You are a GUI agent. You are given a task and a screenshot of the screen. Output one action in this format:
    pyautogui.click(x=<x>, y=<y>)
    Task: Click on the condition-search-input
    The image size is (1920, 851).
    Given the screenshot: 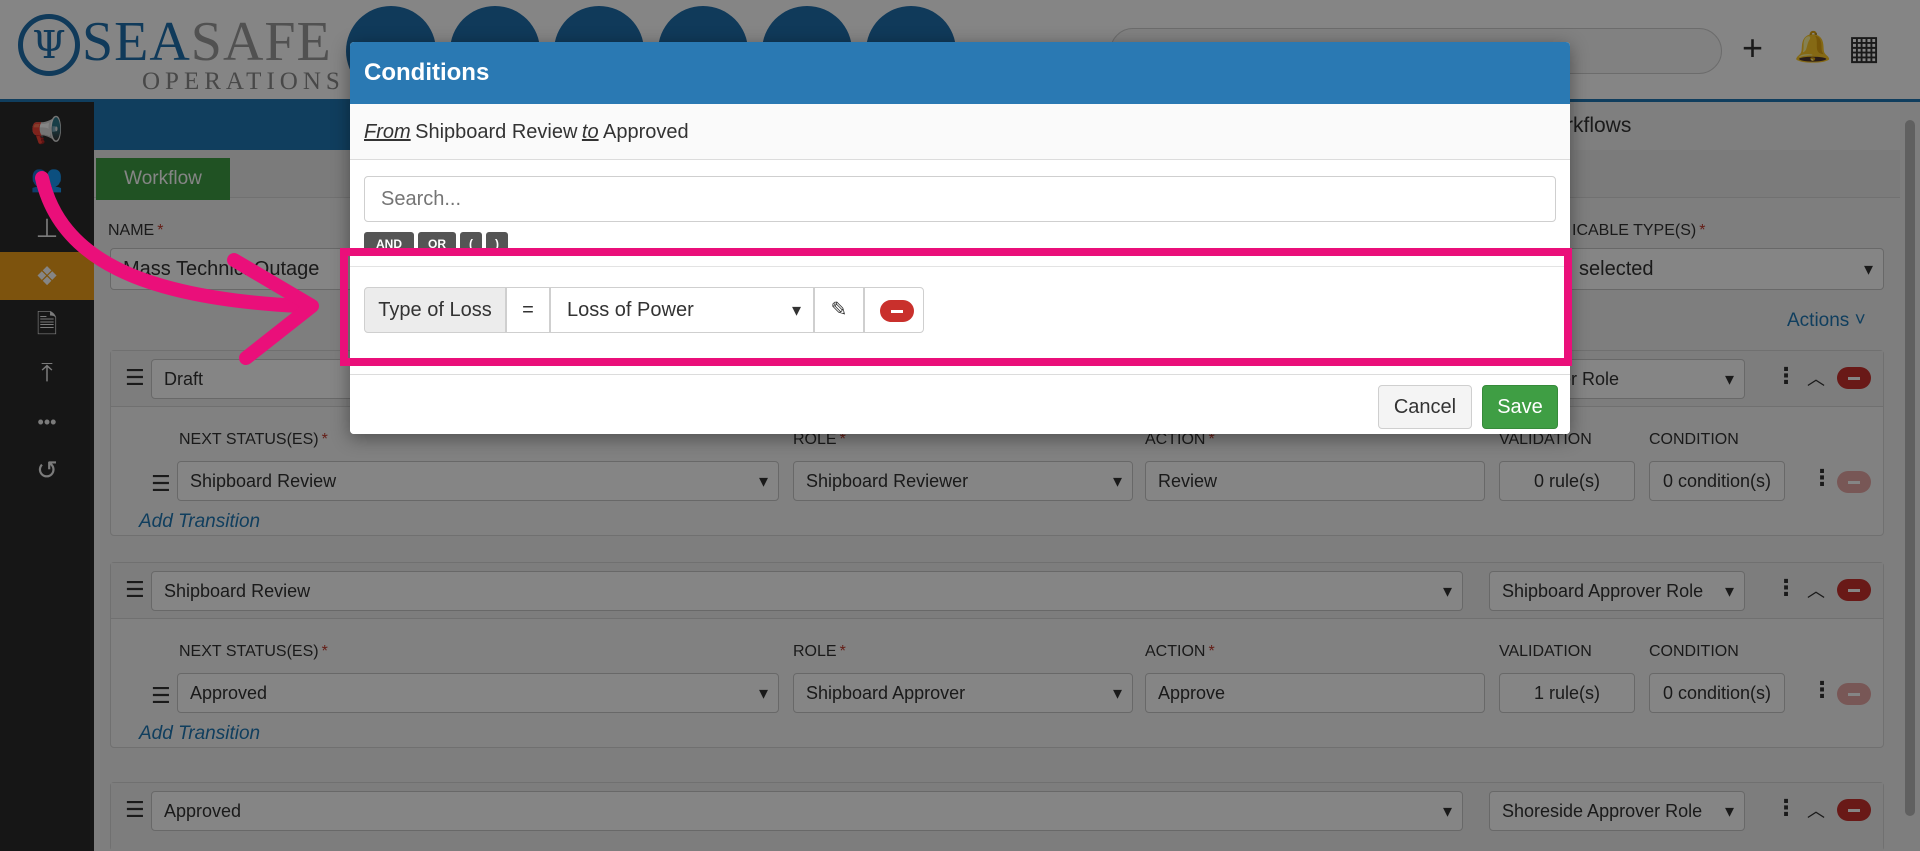 What is the action you would take?
    pyautogui.click(x=960, y=199)
    